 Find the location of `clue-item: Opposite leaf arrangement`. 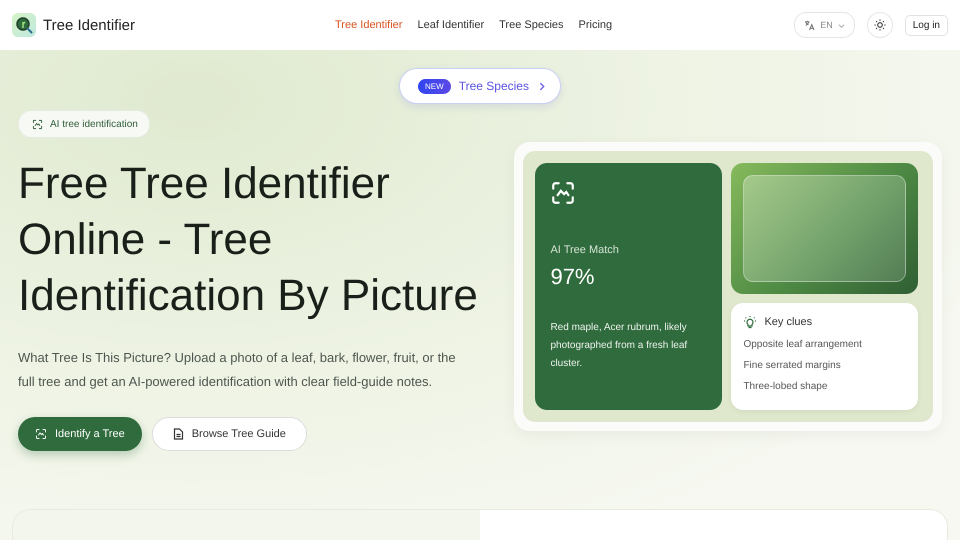

clue-item: Opposite leaf arrangement is located at coordinates (803, 344).